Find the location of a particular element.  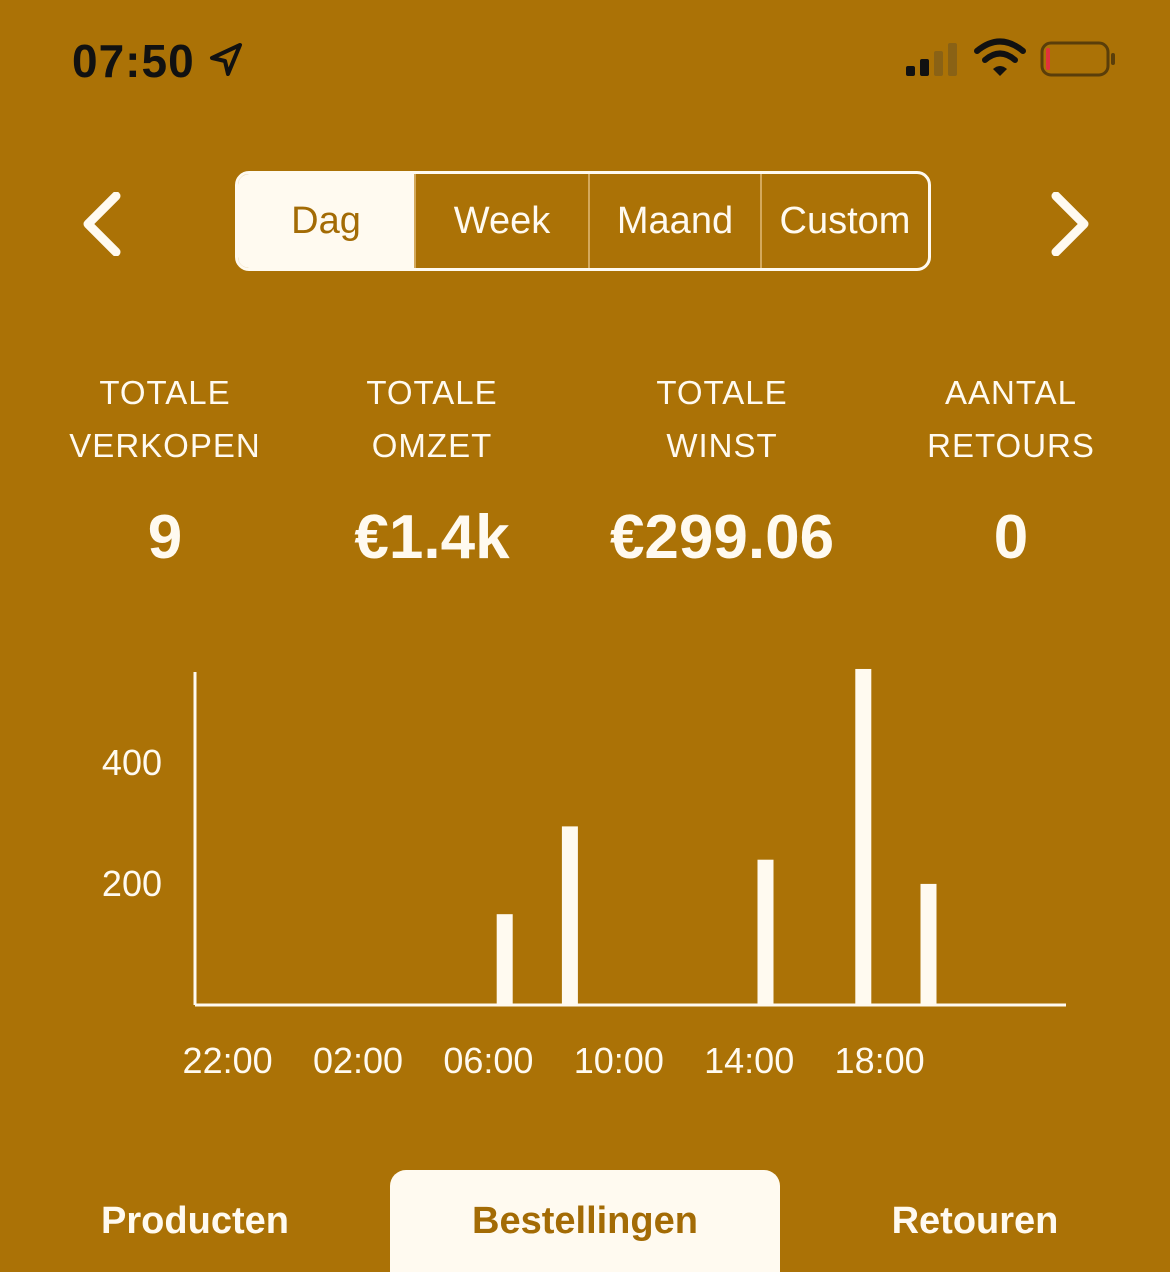

battery-low-icon is located at coordinates (1077, 59).